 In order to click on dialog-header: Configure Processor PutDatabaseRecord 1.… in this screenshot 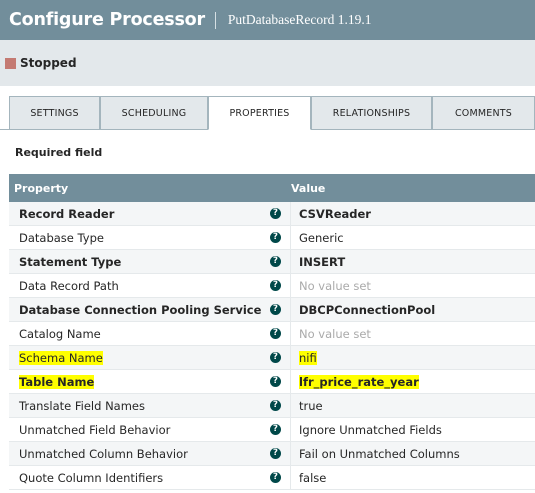, I will do `click(267, 20)`.